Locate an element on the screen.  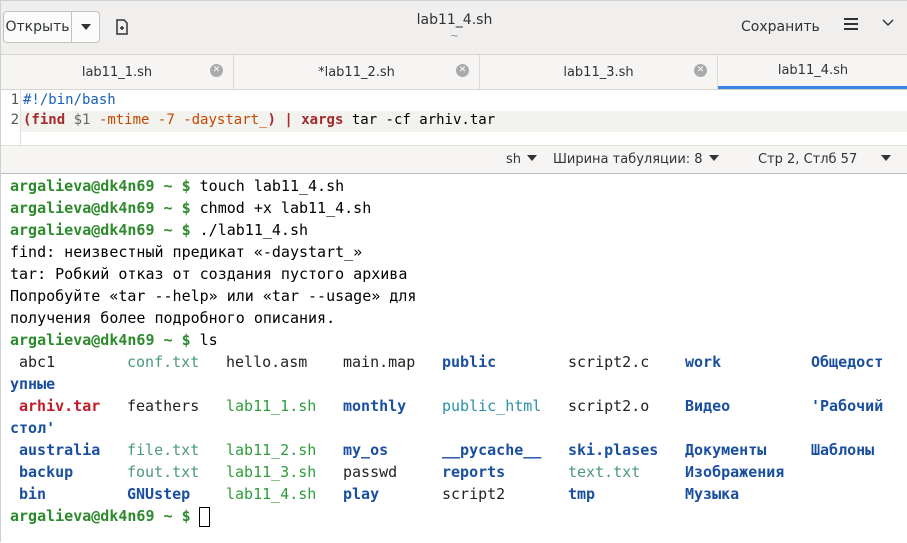
tab-label: lab11_1.sh is located at coordinates (117, 72).